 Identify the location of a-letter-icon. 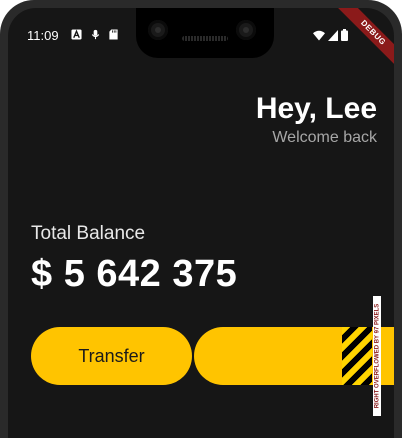
(76, 34).